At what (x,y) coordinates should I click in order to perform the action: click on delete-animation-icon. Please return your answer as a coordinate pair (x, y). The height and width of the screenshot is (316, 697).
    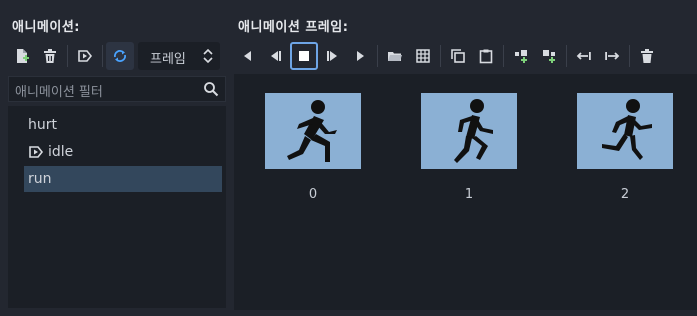
    Looking at the image, I should click on (50, 56).